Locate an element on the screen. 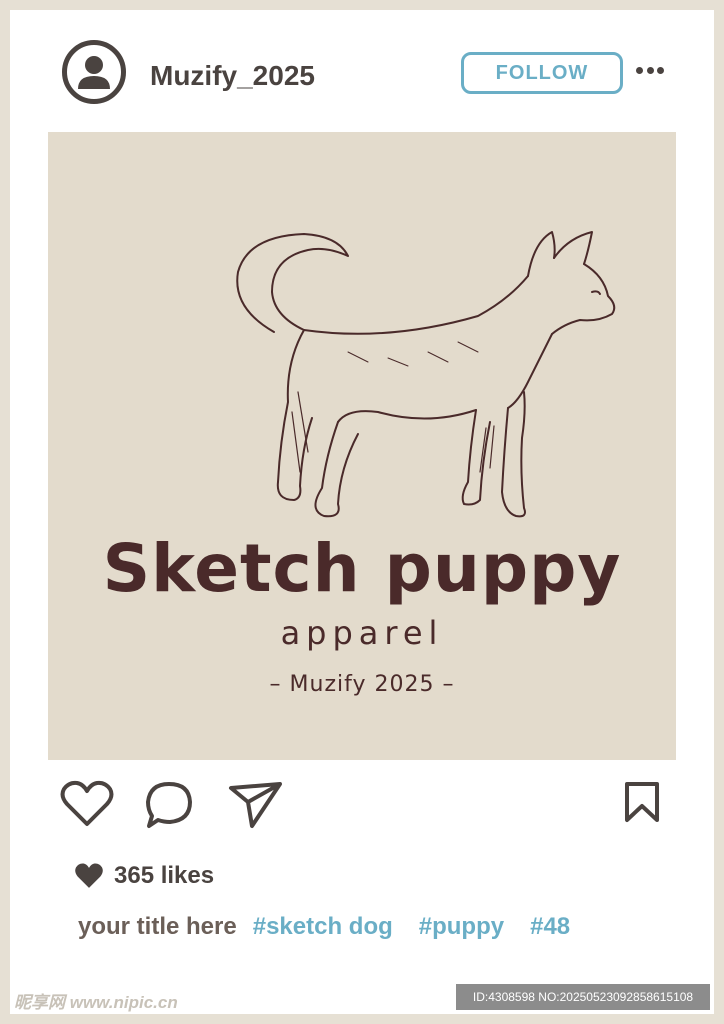  heart-icon is located at coordinates (87, 804).